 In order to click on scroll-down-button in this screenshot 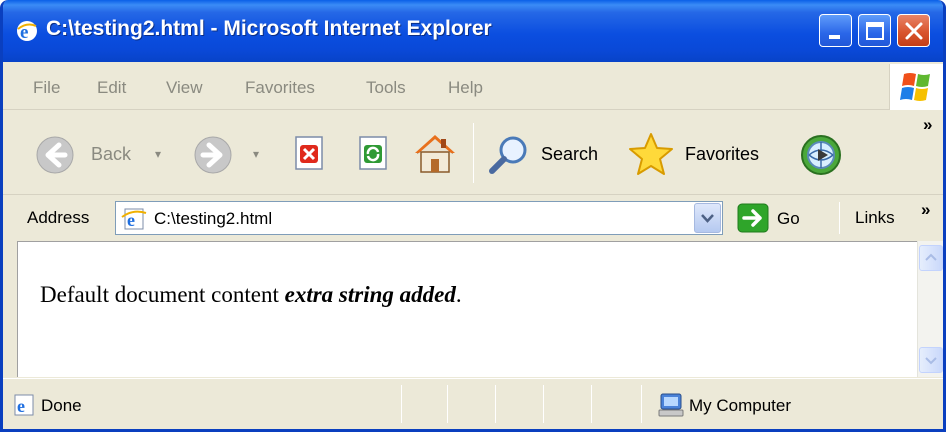, I will do `click(931, 360)`.